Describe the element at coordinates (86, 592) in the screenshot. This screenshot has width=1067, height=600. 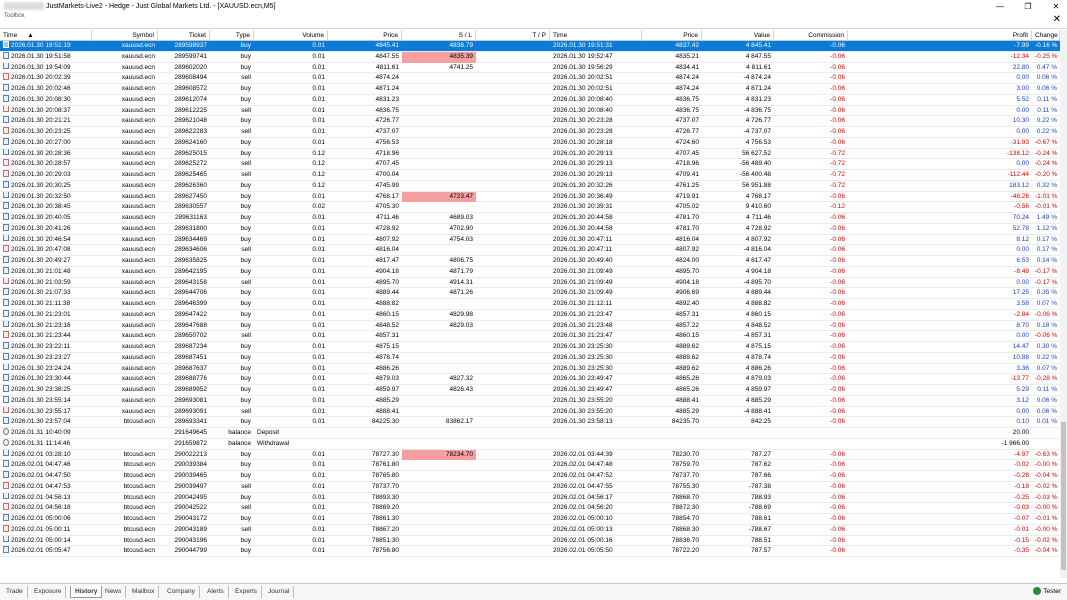
I see `tab-history: History` at that location.